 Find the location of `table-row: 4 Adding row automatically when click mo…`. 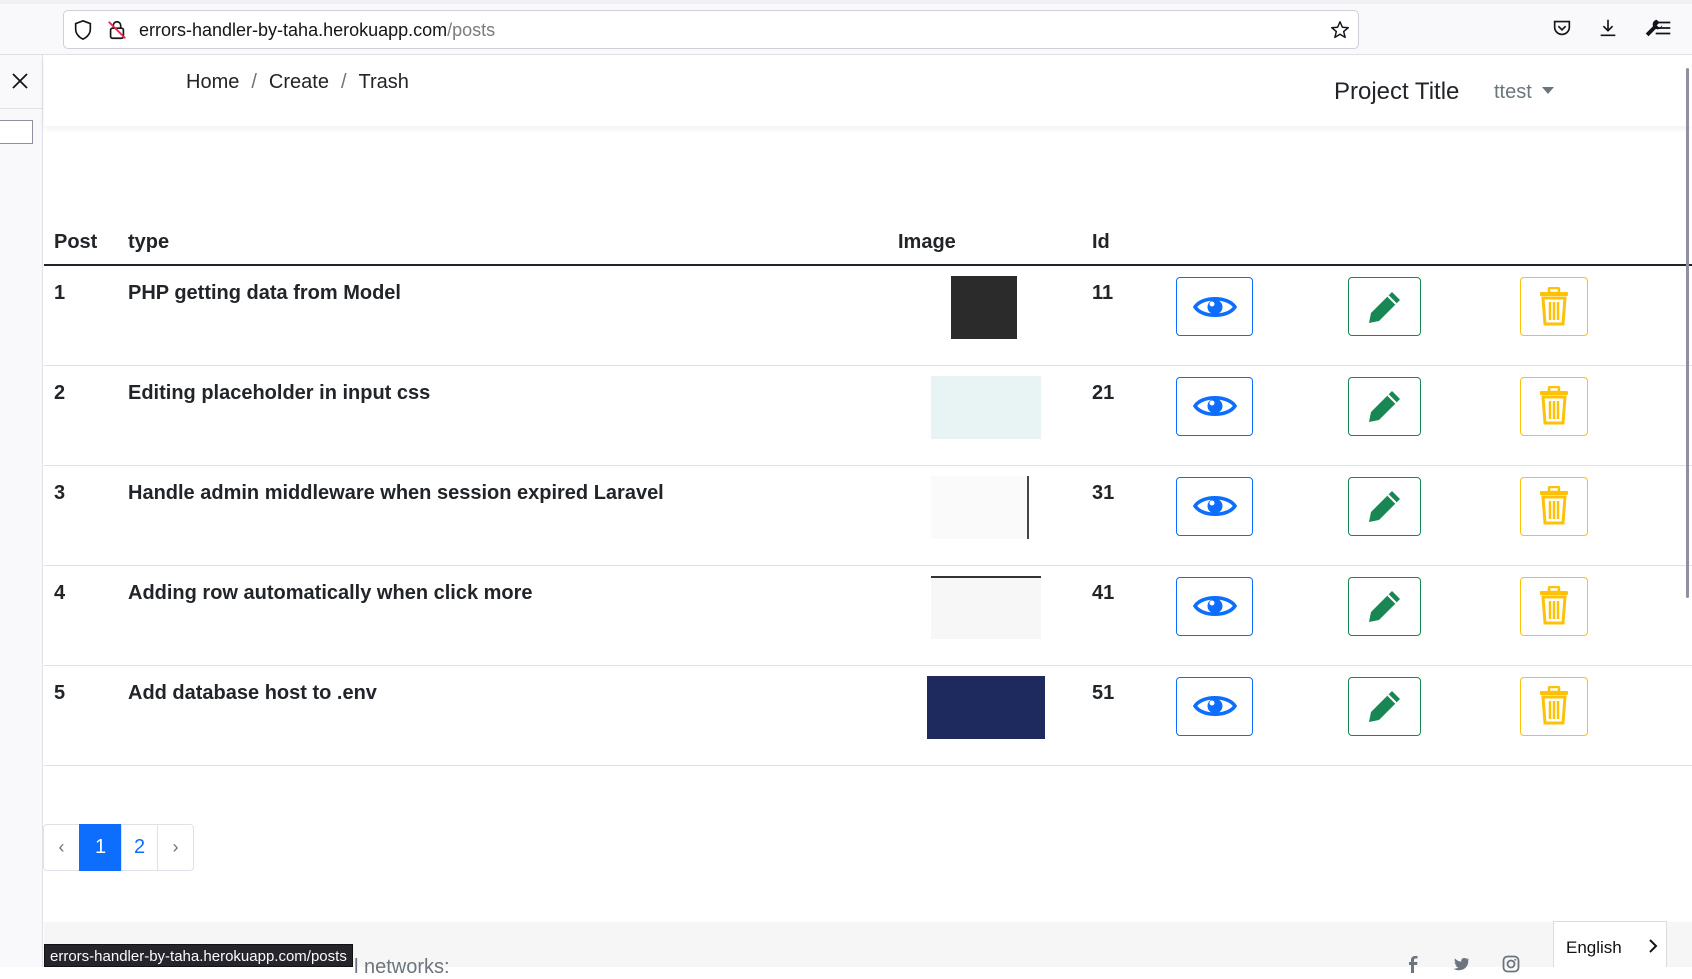

table-row: 4 Adding row automatically when click mo… is located at coordinates (868, 615).